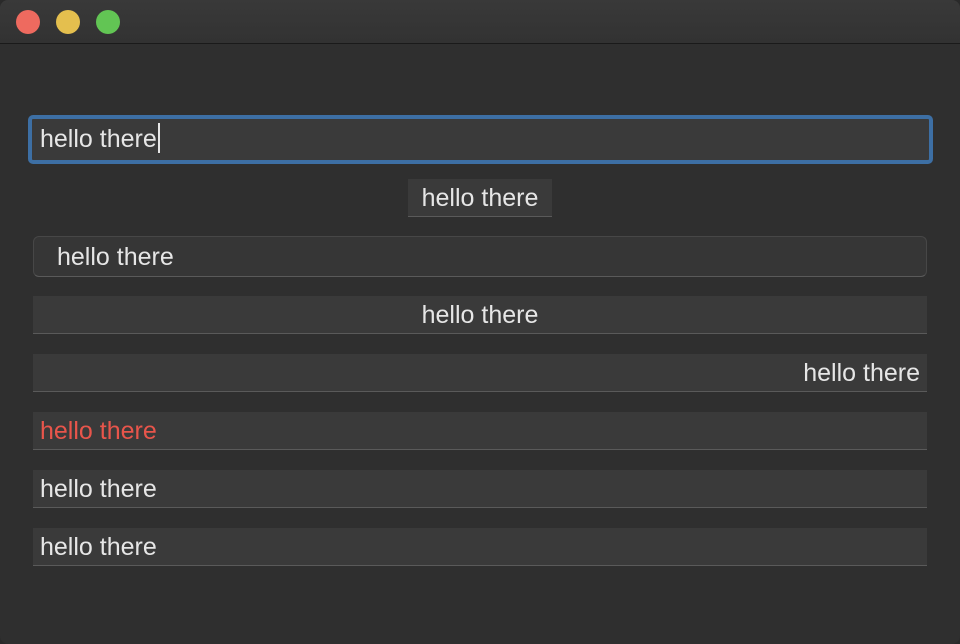  I want to click on maximize-window-button, so click(108, 22).